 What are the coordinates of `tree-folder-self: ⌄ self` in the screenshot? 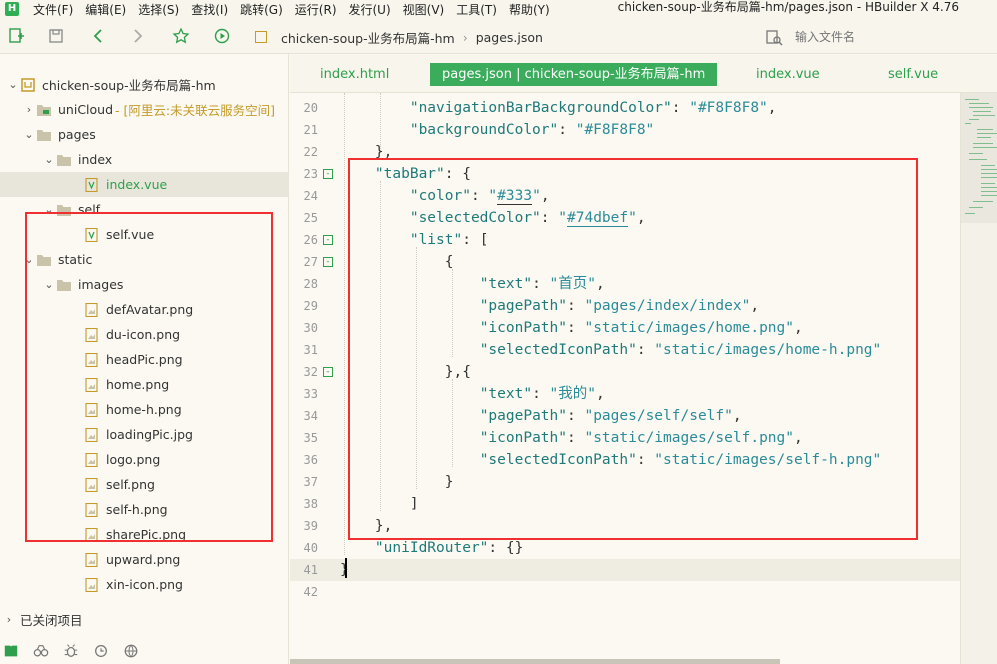 It's located at (144, 209).